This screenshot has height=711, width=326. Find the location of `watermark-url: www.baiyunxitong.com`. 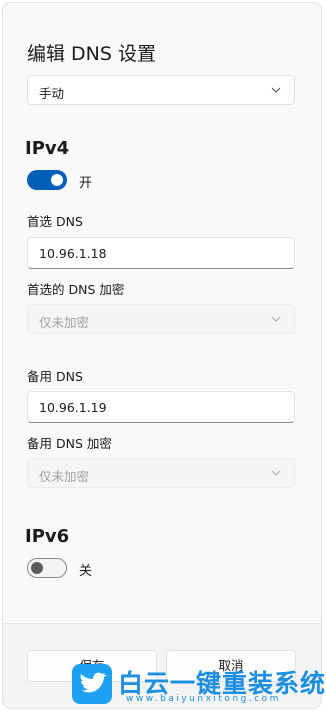

watermark-url: www.baiyunxitong.com is located at coordinates (203, 699).